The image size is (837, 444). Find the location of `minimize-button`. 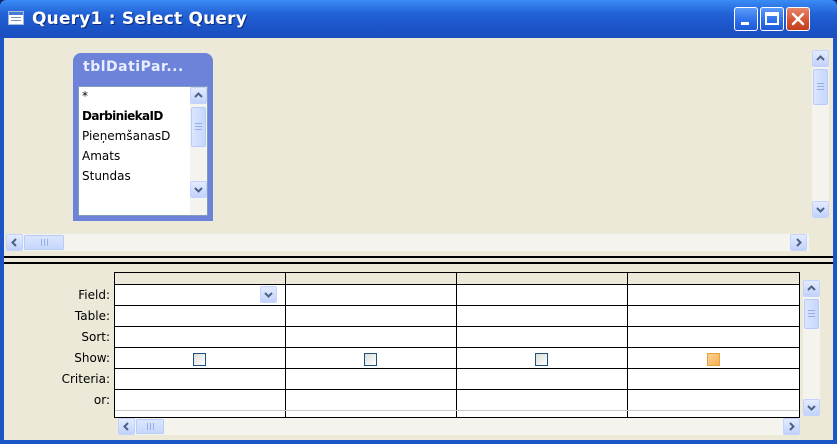

minimize-button is located at coordinates (746, 19).